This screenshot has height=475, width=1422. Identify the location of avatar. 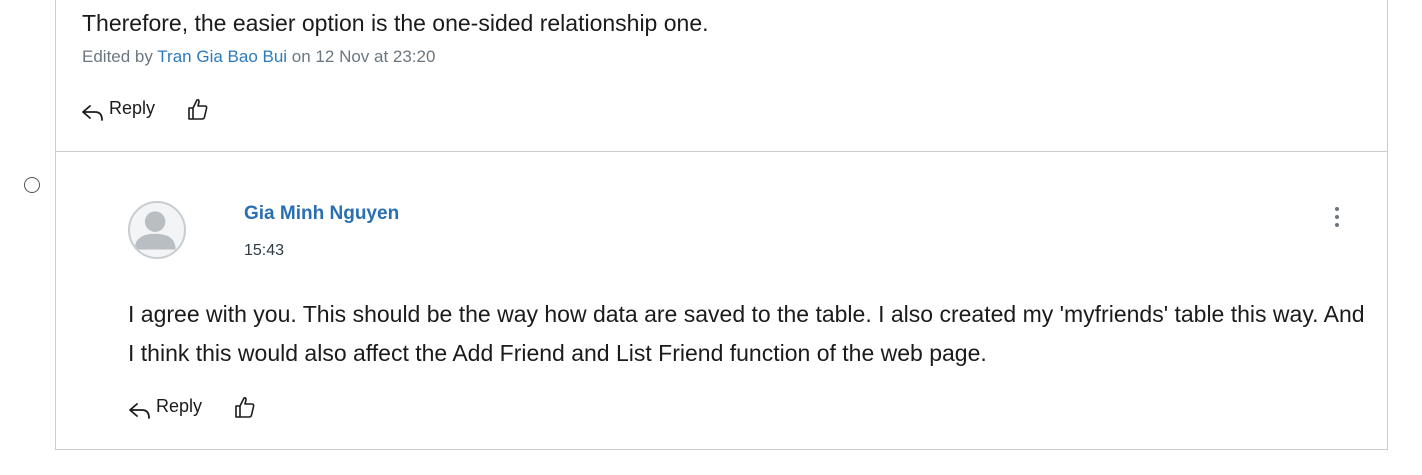
(157, 230).